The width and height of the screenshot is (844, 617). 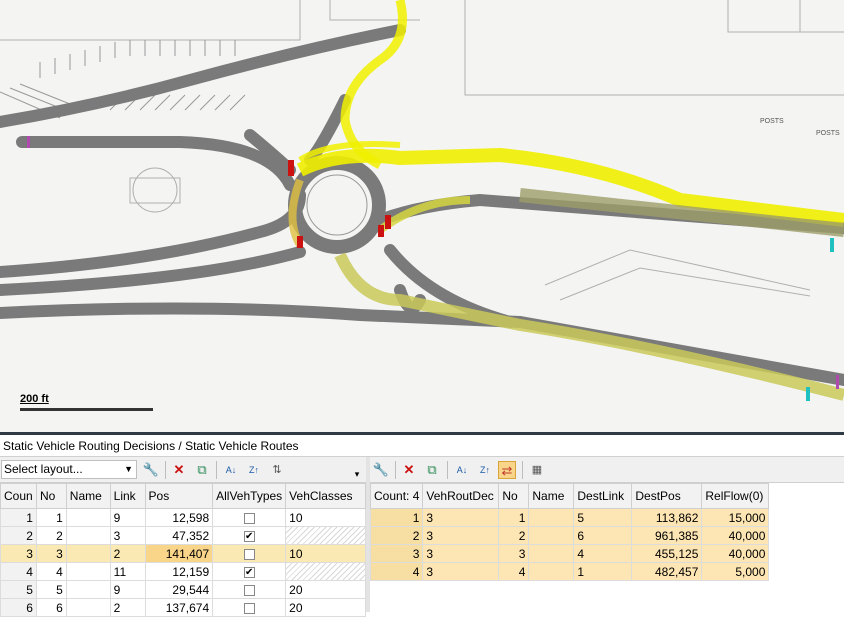 What do you see at coordinates (51, 554) in the screenshot?
I see `cell-no: 3` at bounding box center [51, 554].